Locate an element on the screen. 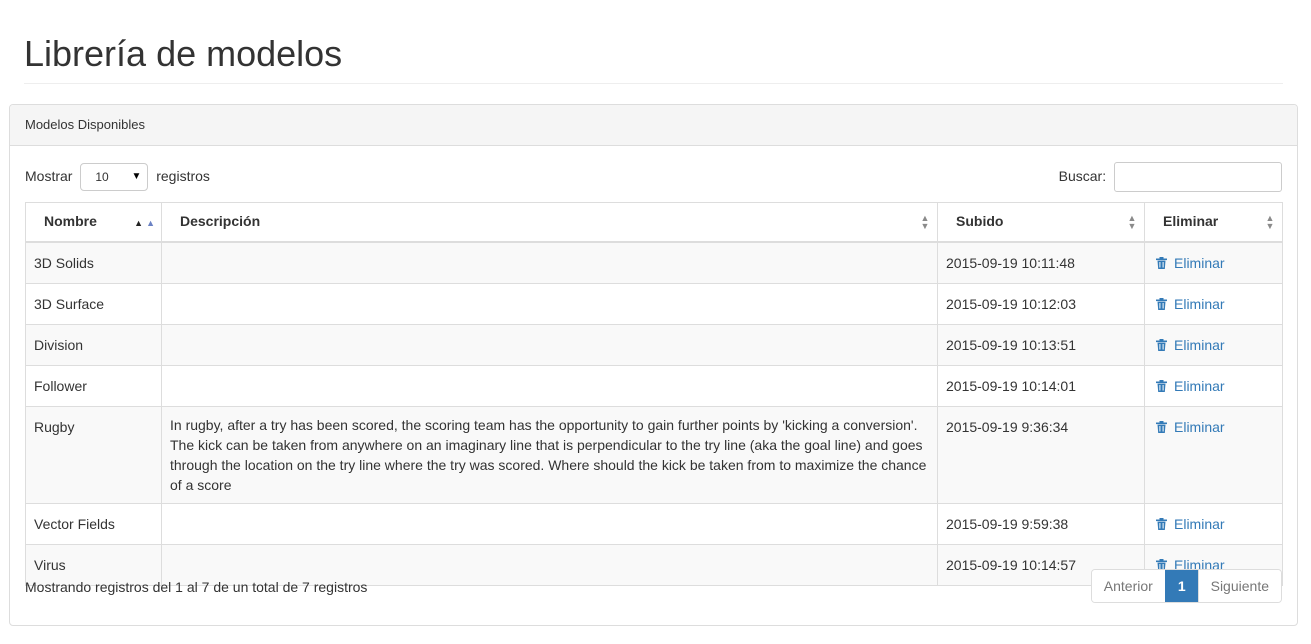  column-header-label: Subido is located at coordinates (980, 221).